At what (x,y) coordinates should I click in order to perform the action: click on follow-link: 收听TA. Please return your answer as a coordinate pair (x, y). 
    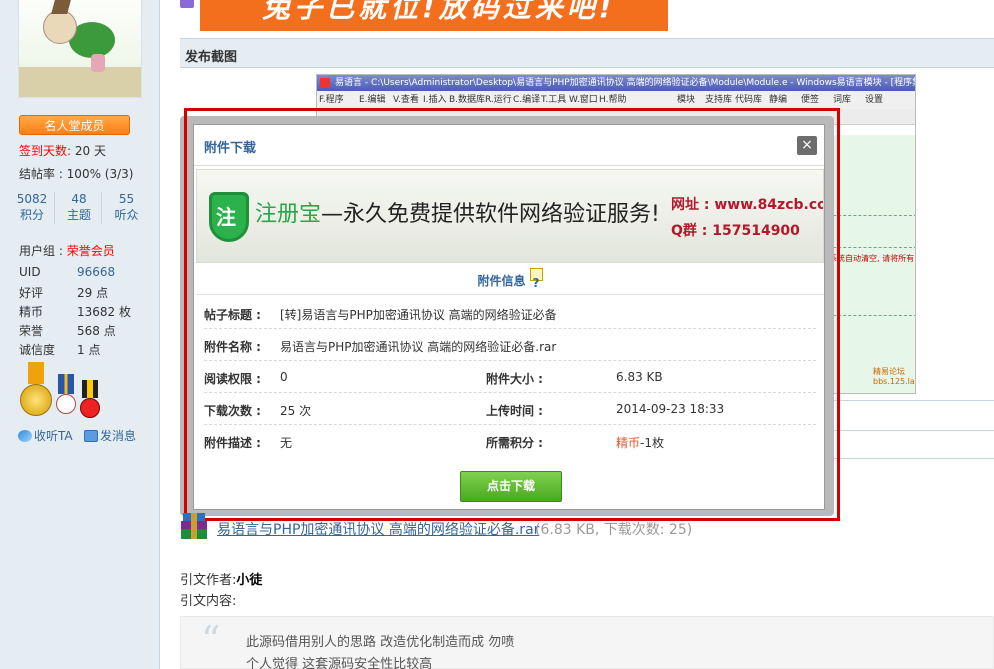
    Looking at the image, I should click on (45, 435).